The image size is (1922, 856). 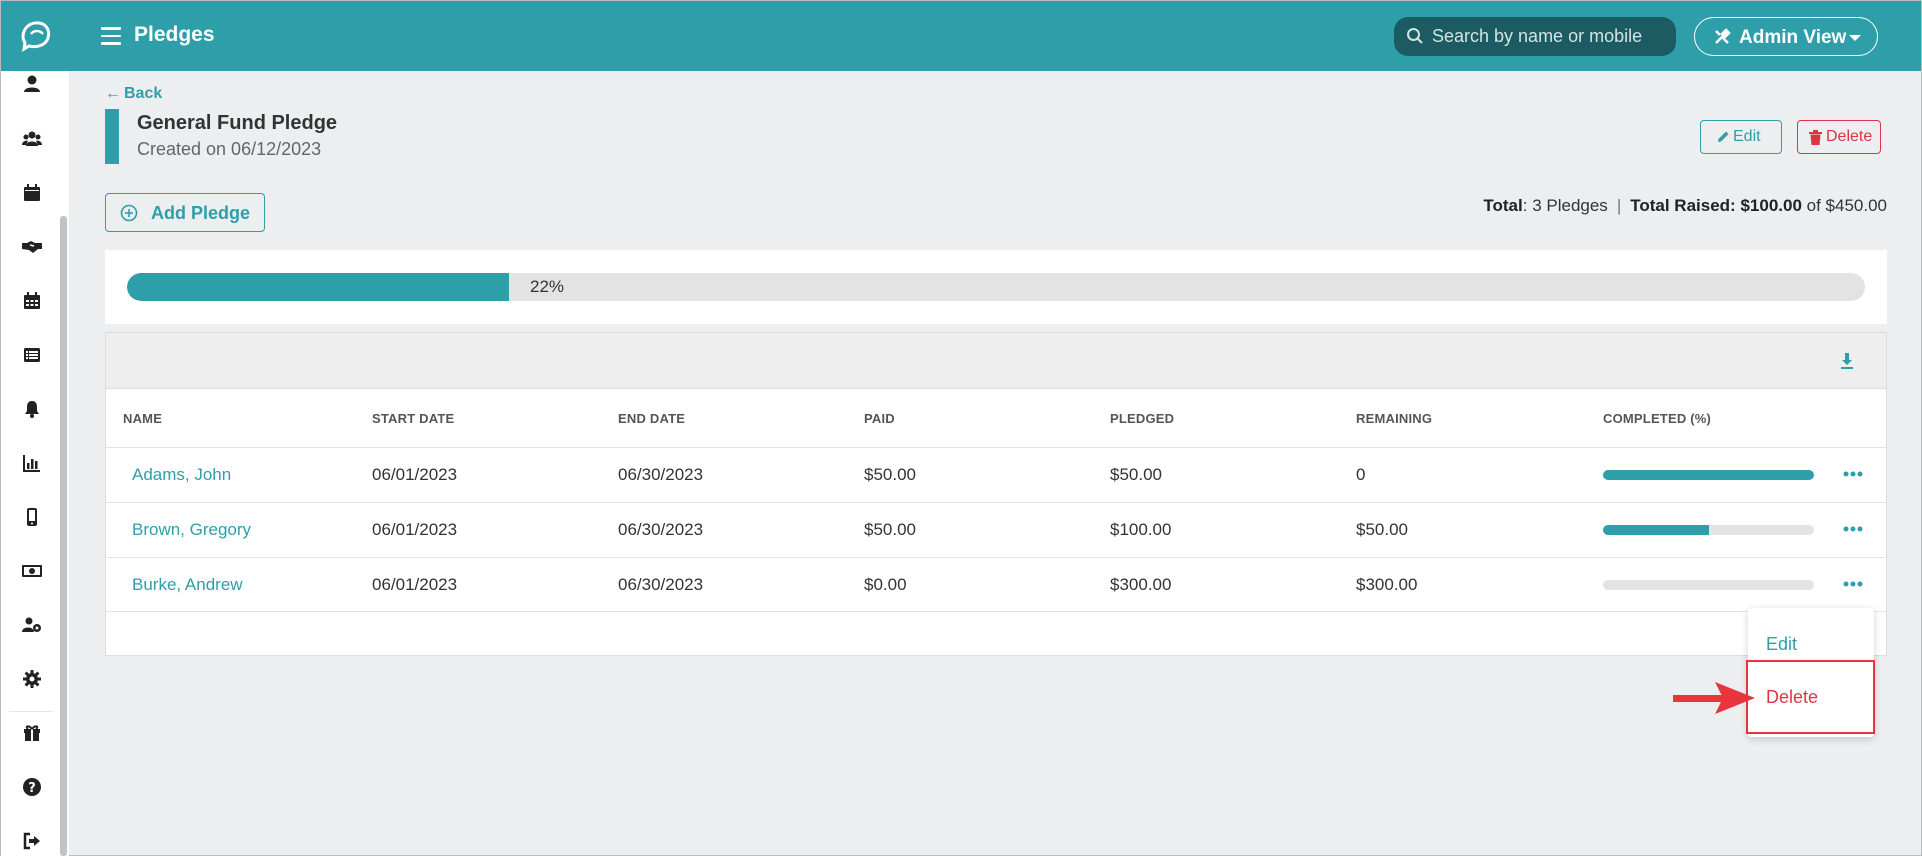 What do you see at coordinates (174, 34) in the screenshot?
I see `page-title: Pledges` at bounding box center [174, 34].